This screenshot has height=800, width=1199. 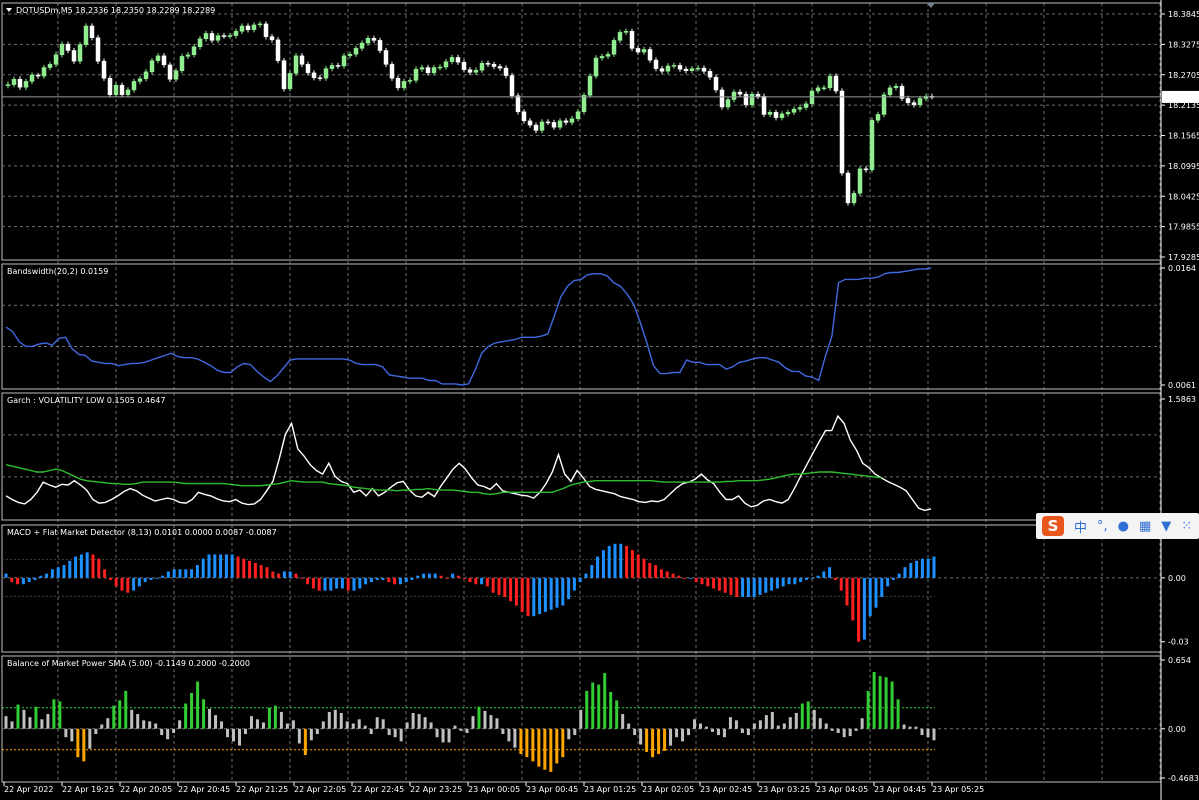 I want to click on y-tick-label: 18.2705, so click(x=1183, y=75).